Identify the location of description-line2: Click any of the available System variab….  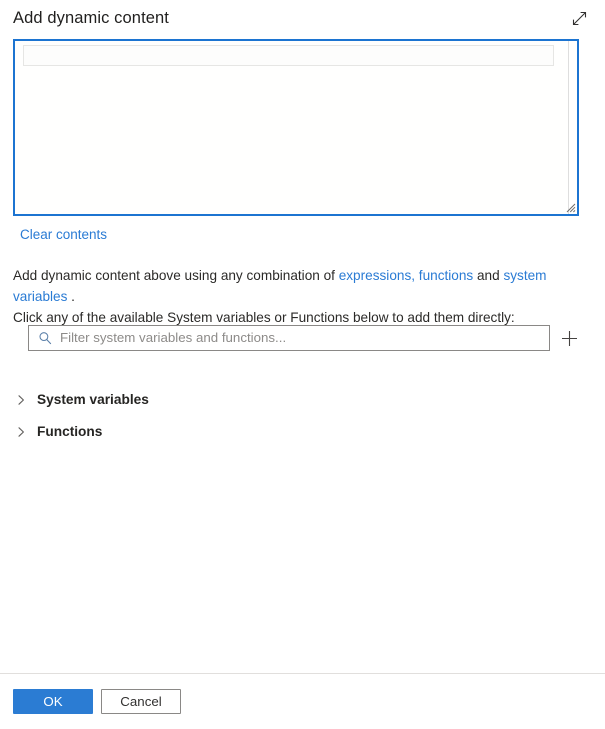
(264, 317).